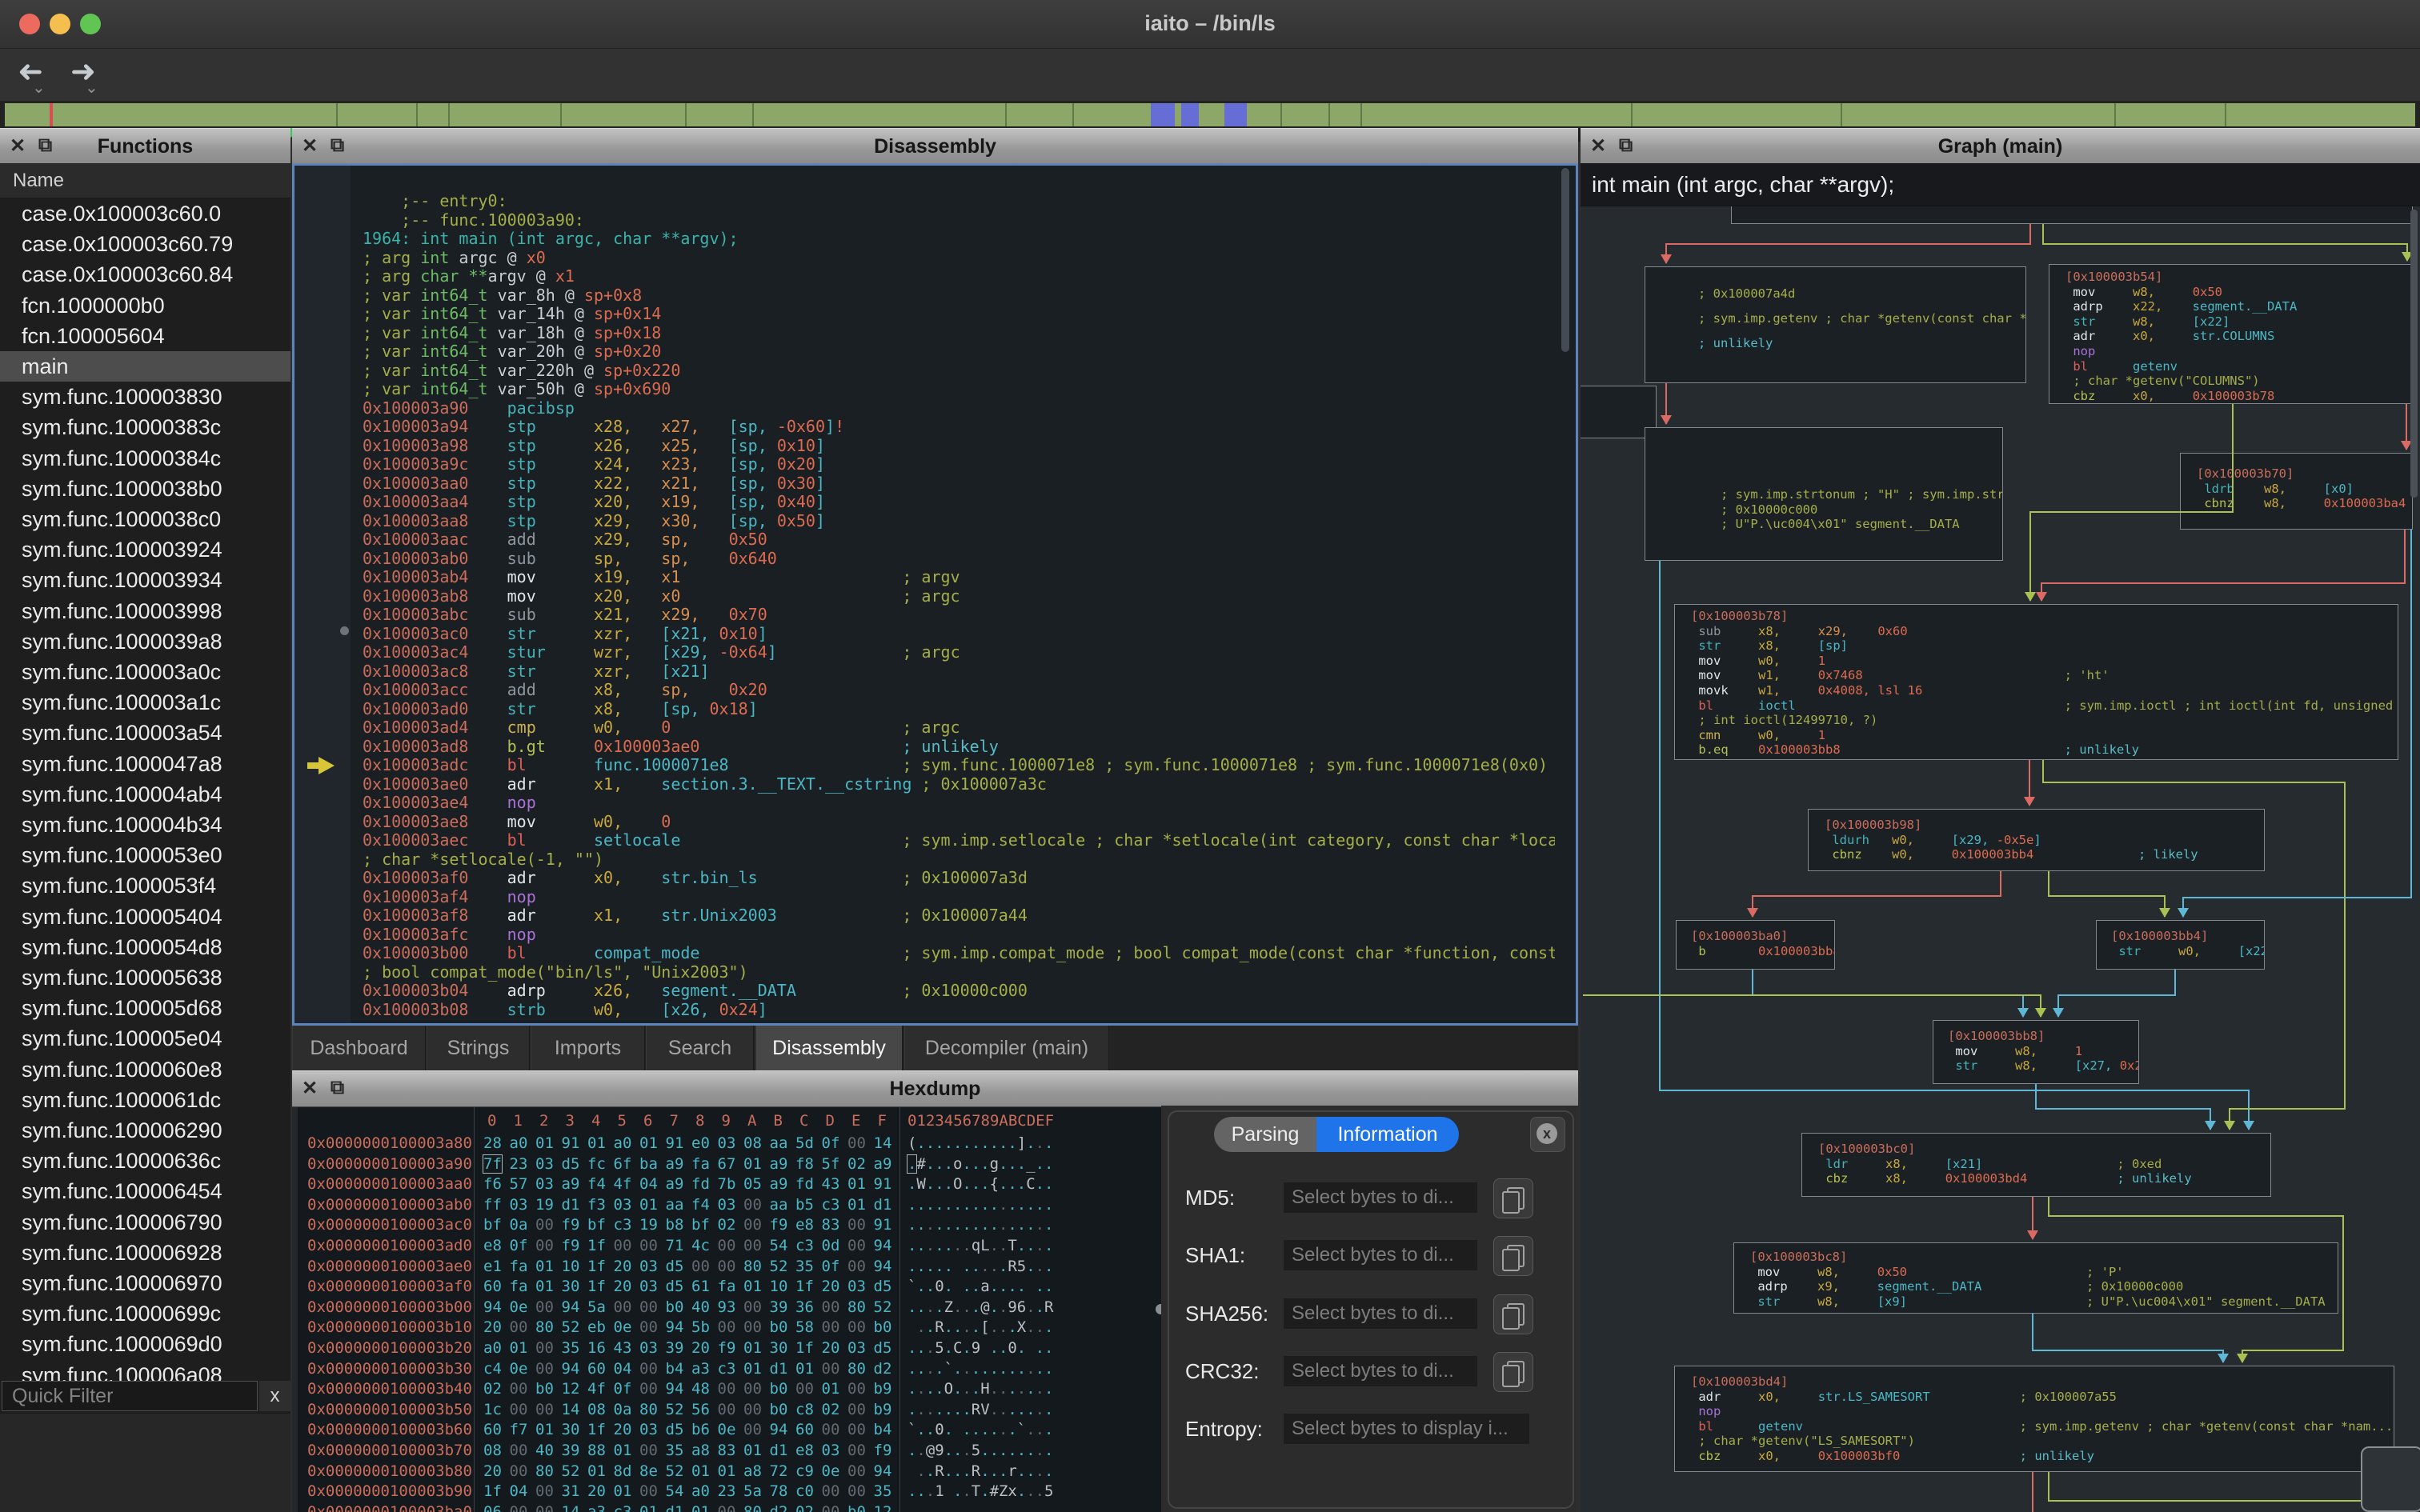  What do you see at coordinates (145, 1069) in the screenshot?
I see `function-list-item: sym.func.1000060e8` at bounding box center [145, 1069].